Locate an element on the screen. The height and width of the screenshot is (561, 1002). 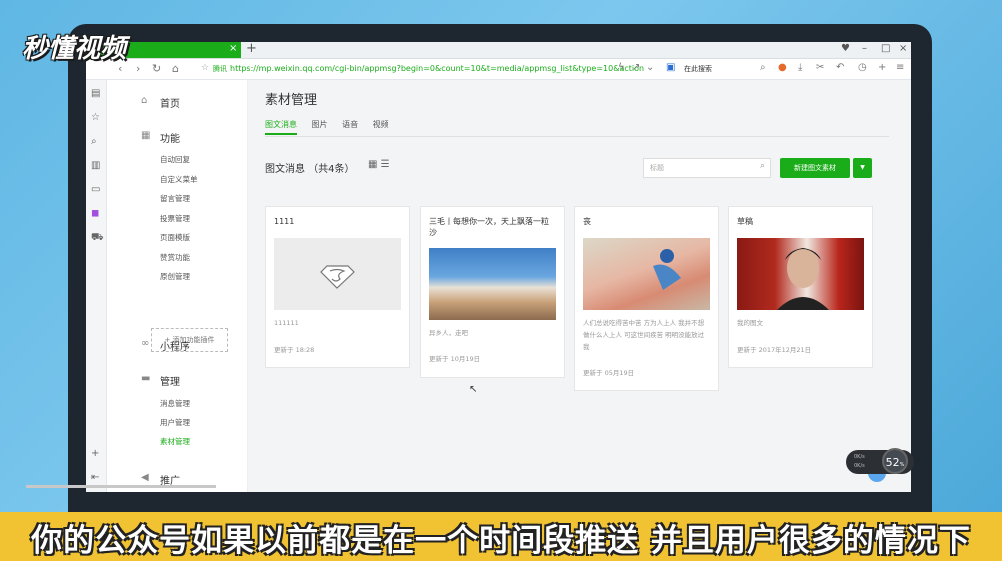
card-title: 丧 is located at coordinates (587, 221).